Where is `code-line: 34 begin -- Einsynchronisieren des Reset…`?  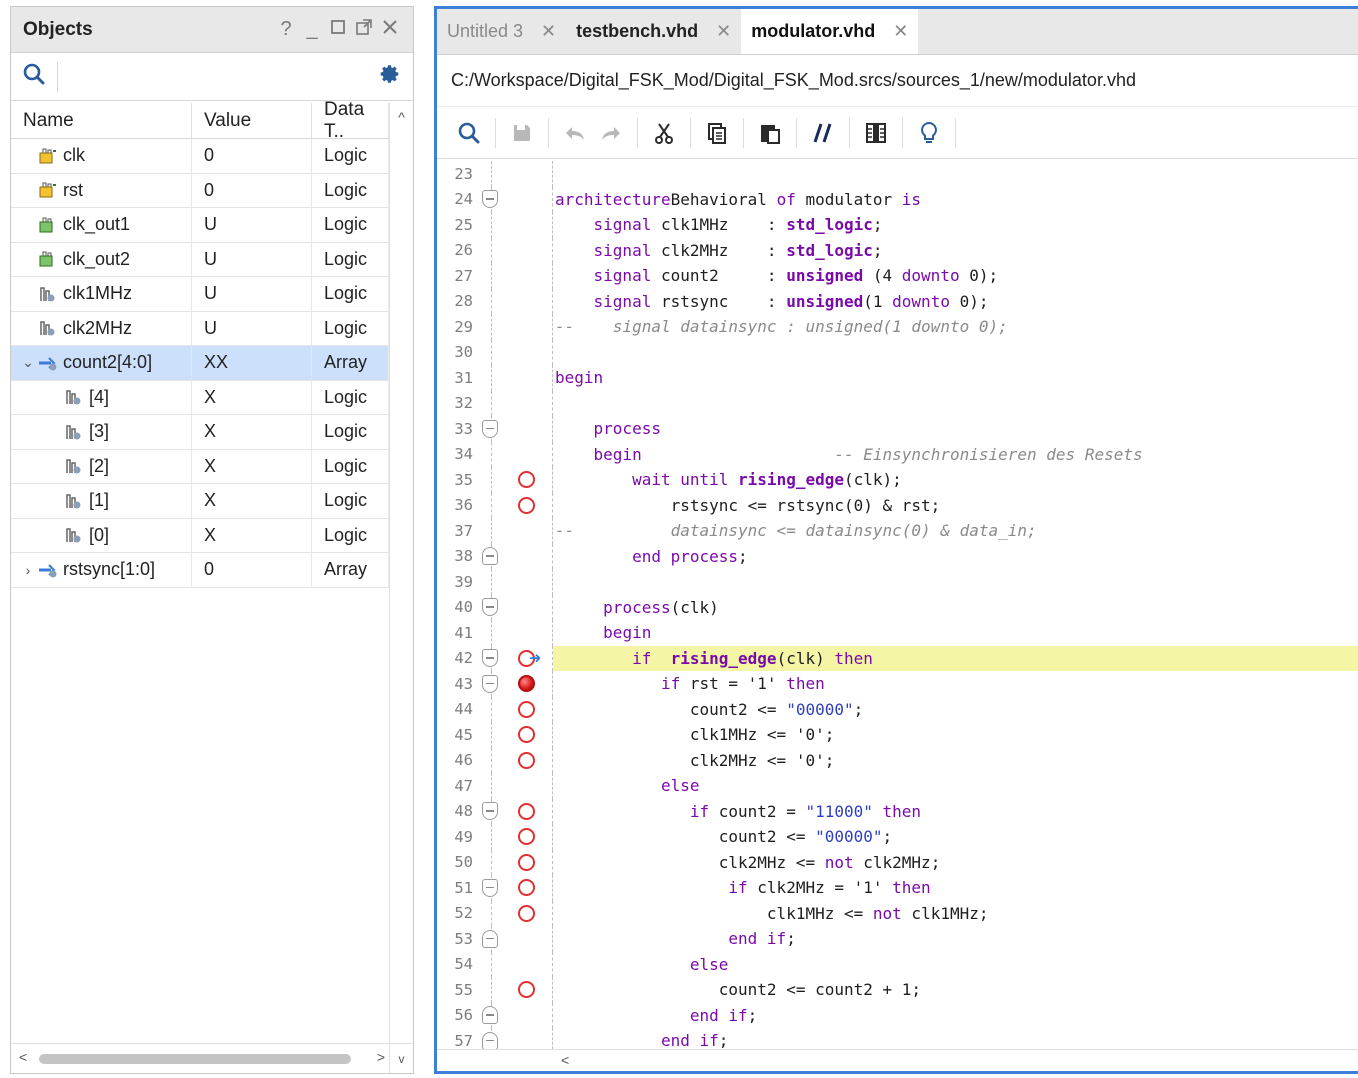
code-line: 34 begin -- Einsynchronisieren des Reset… is located at coordinates (897, 454).